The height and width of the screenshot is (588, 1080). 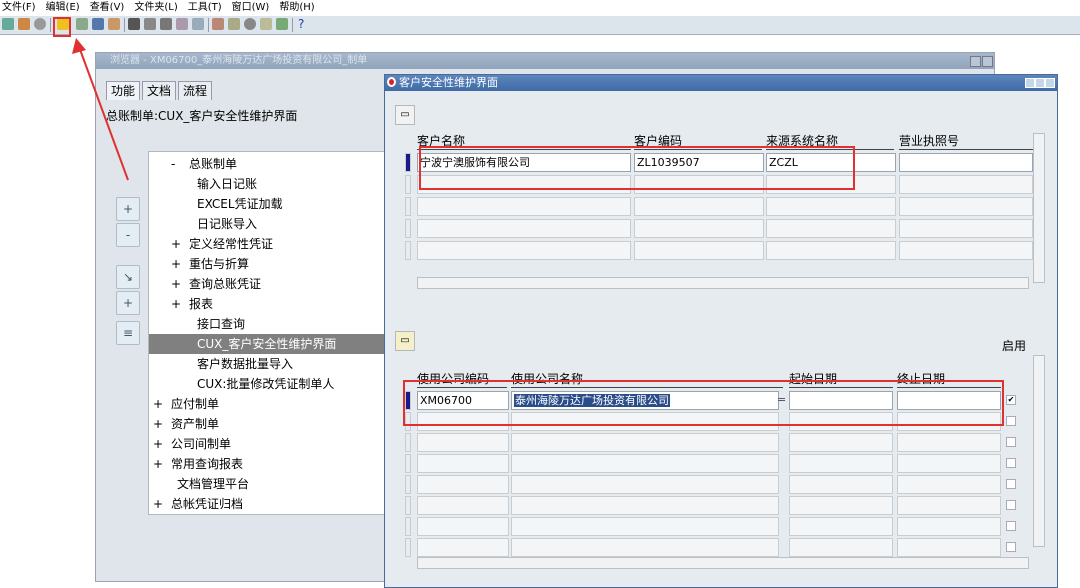 What do you see at coordinates (63, 8) in the screenshot?
I see `menu-edit: 编辑(E)` at bounding box center [63, 8].